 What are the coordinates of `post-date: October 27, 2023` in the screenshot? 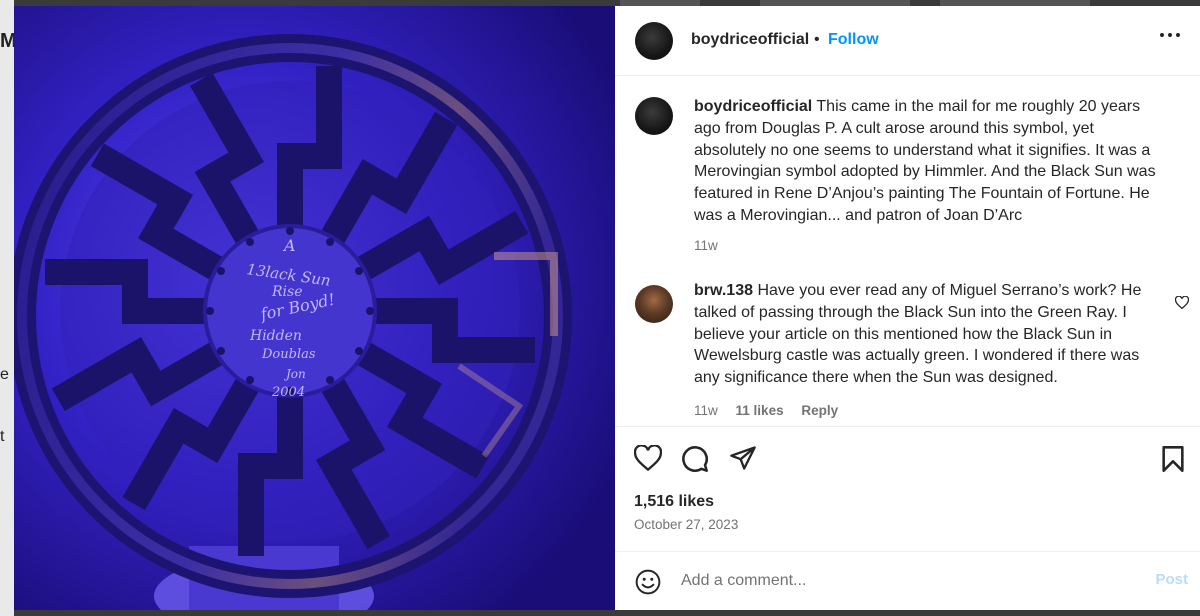 It's located at (686, 524).